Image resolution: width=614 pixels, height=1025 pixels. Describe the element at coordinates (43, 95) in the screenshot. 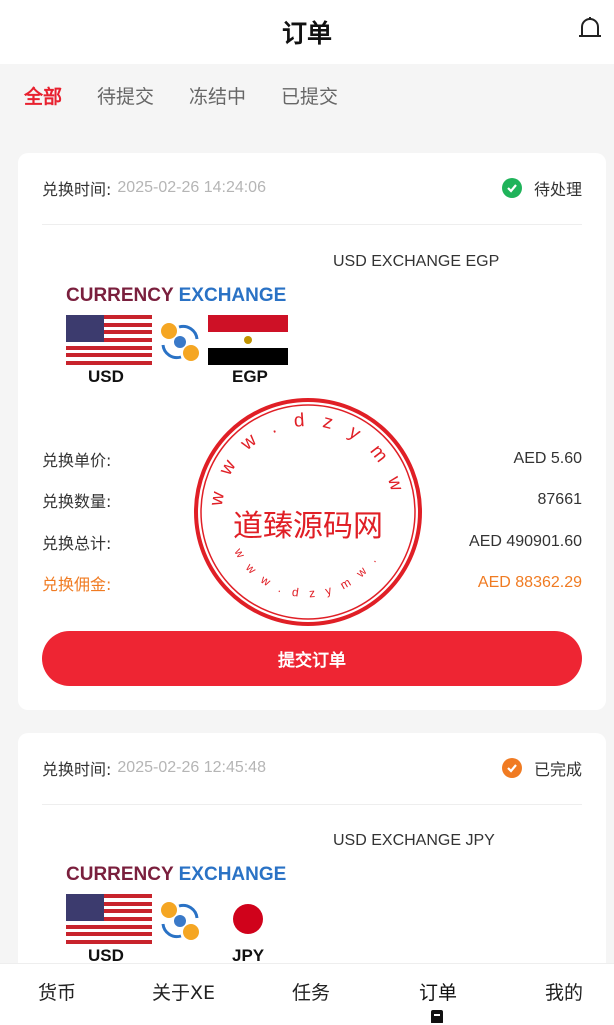

I see `tab-all: 全部` at that location.